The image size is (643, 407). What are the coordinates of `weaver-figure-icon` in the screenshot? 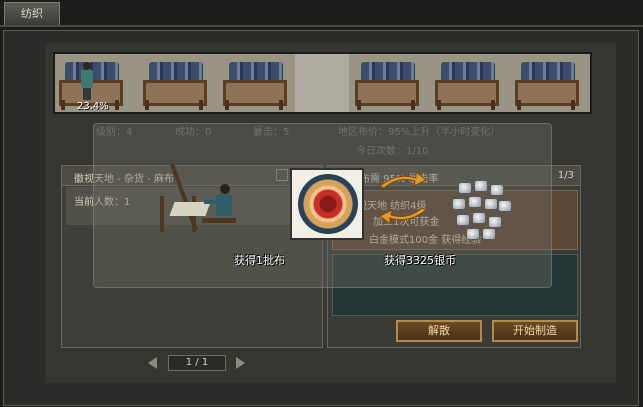 It's located at (87, 81).